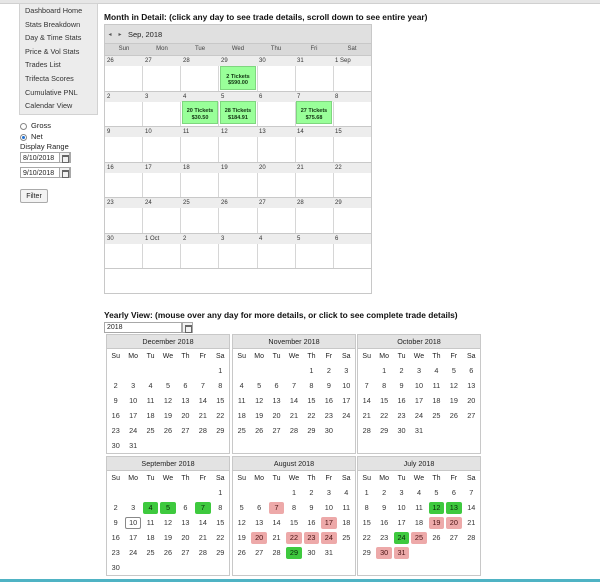  I want to click on day-number: 5, so click(314, 239).